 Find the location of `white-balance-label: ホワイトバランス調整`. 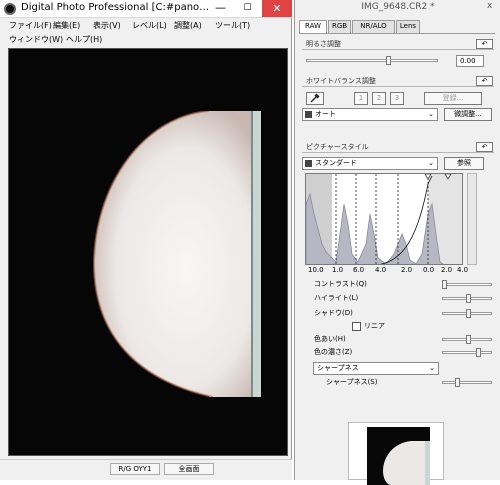

white-balance-label: ホワイトバランス調整 is located at coordinates (341, 81).